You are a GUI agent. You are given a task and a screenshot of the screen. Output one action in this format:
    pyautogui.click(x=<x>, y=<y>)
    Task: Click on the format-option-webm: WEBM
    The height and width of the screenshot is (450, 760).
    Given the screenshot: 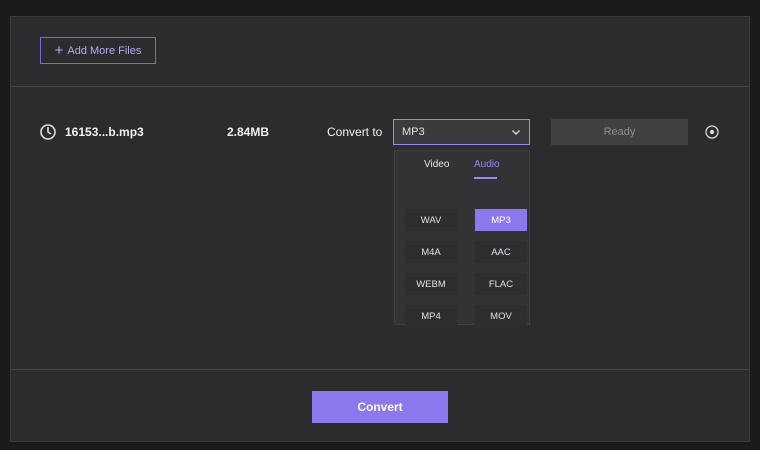 What is the action you would take?
    pyautogui.click(x=431, y=284)
    